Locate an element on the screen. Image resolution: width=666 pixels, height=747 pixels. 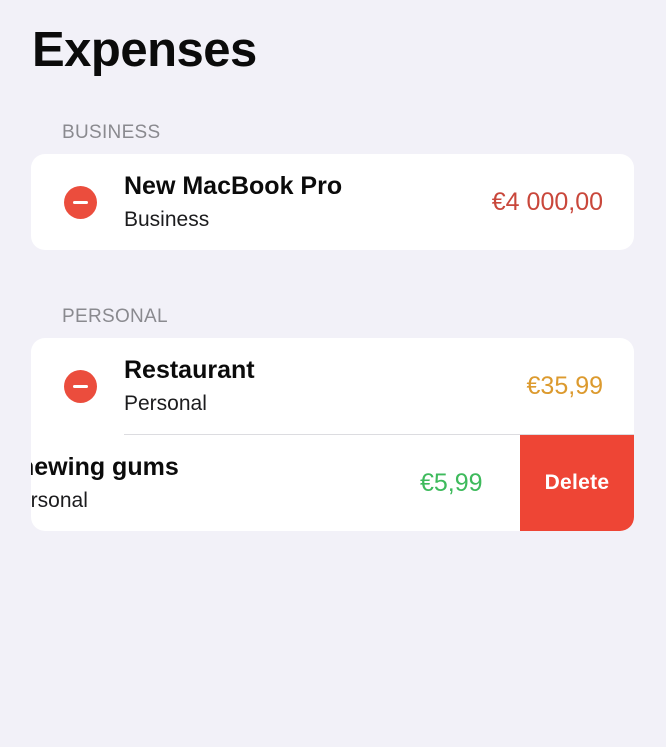
expense-type: Personal is located at coordinates (165, 403).